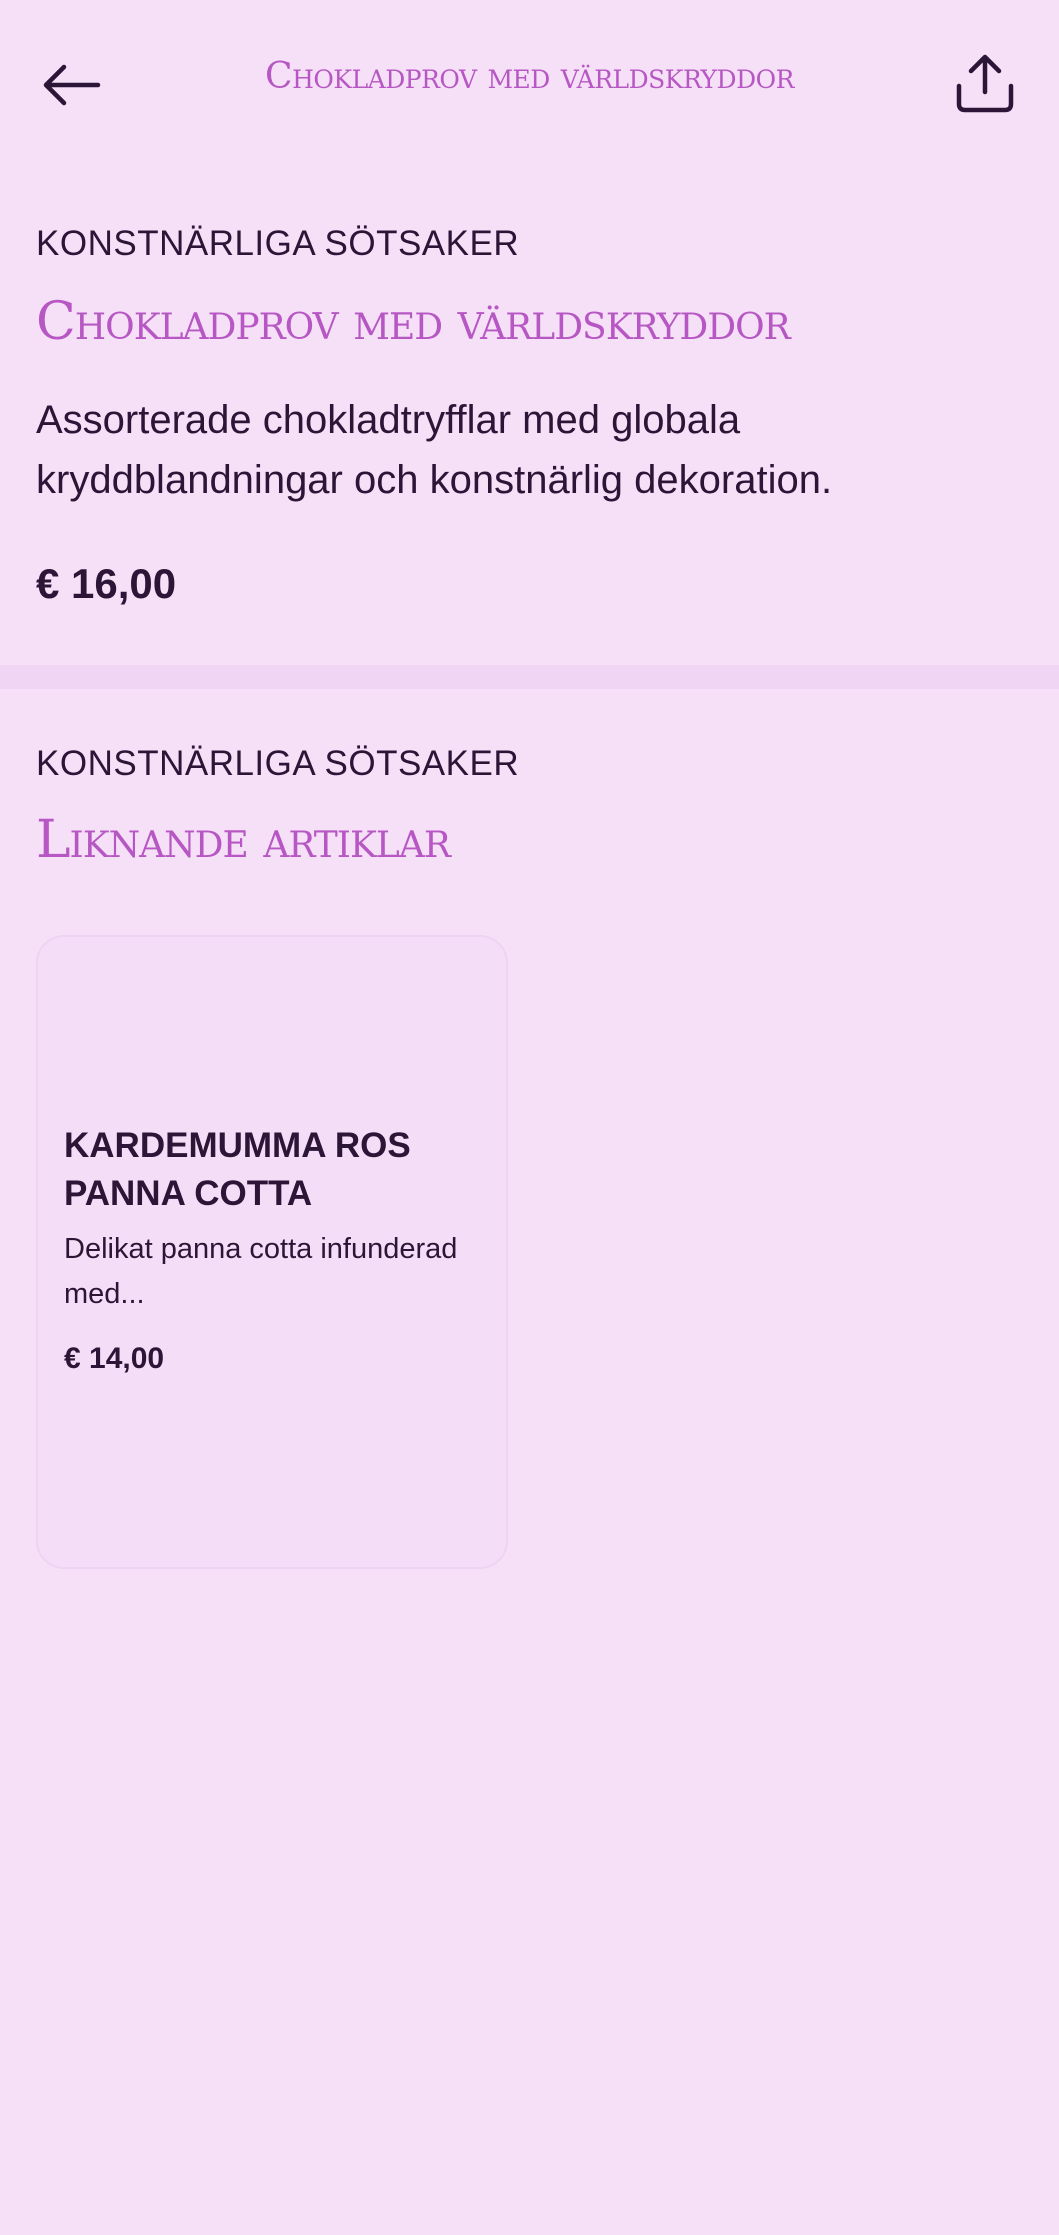 This screenshot has width=1059, height=2235. Describe the element at coordinates (243, 840) in the screenshot. I see `similar-title: Liknande artiklar` at that location.